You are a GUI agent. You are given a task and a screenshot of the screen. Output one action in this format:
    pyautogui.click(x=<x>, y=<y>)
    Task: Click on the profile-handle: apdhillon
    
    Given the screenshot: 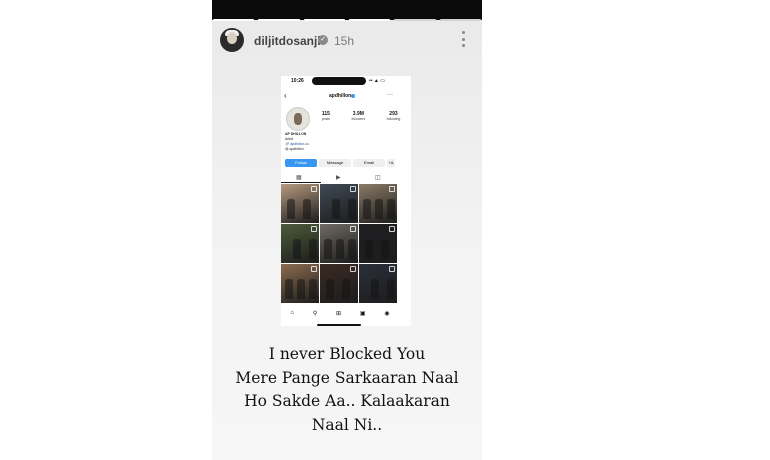 What is the action you would take?
    pyautogui.click(x=340, y=96)
    